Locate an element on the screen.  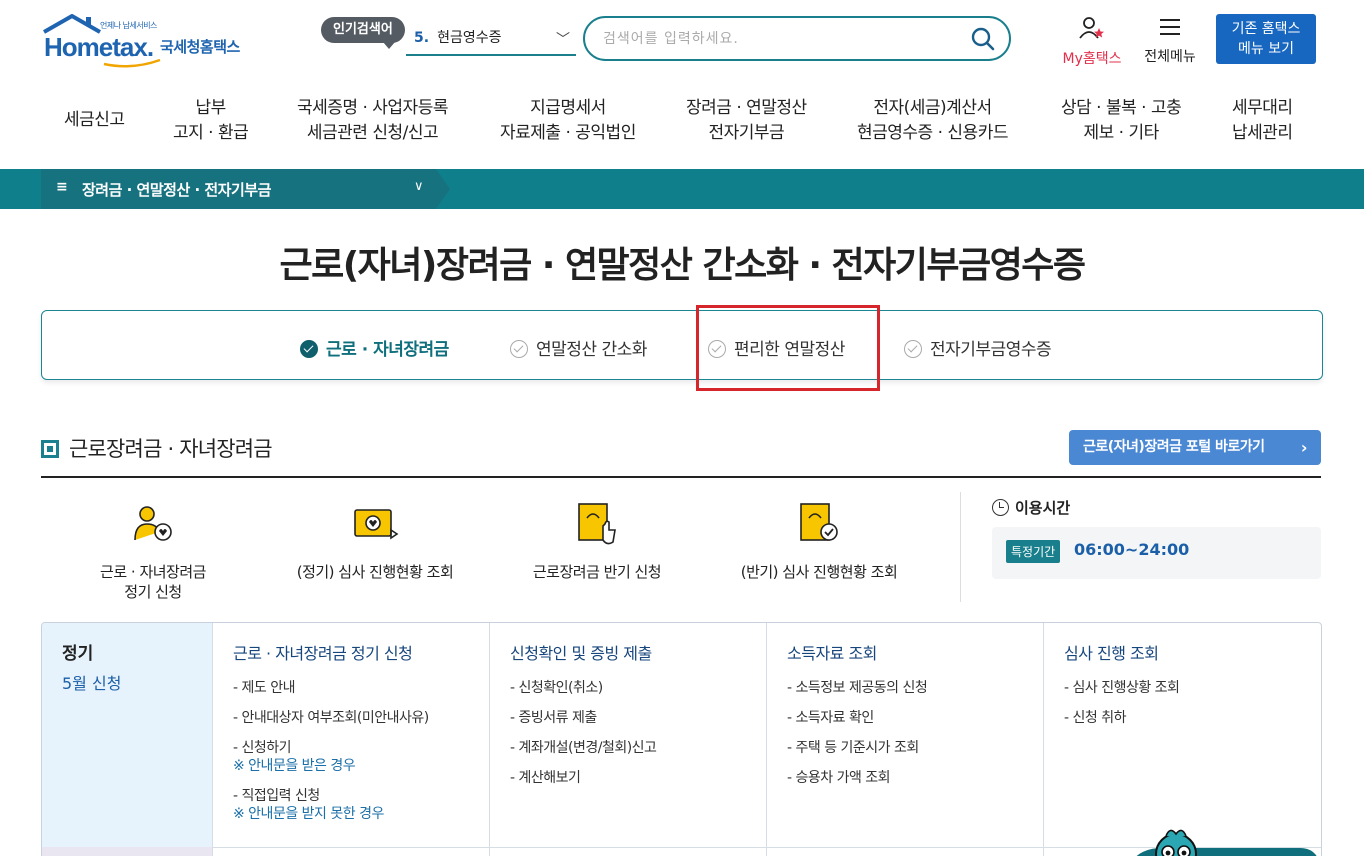
nav-label: 전자기부금 is located at coordinates (746, 133).